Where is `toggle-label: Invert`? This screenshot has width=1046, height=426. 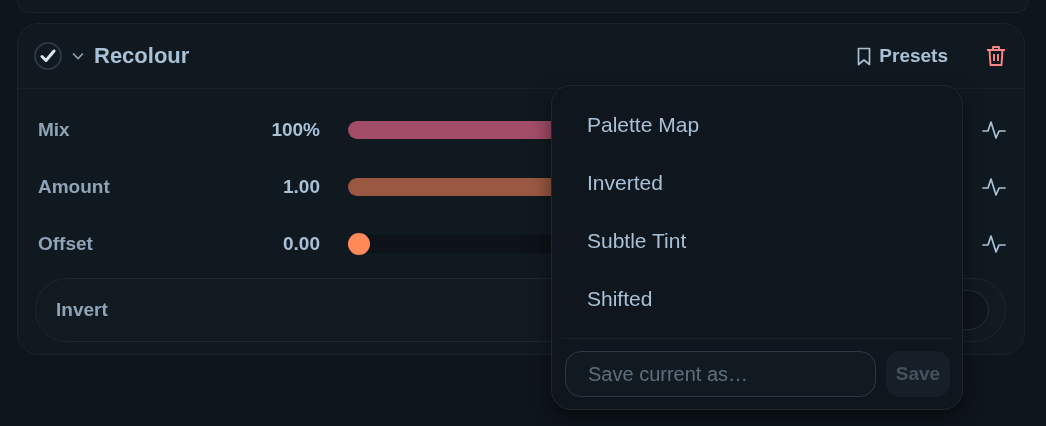
toggle-label: Invert is located at coordinates (82, 310).